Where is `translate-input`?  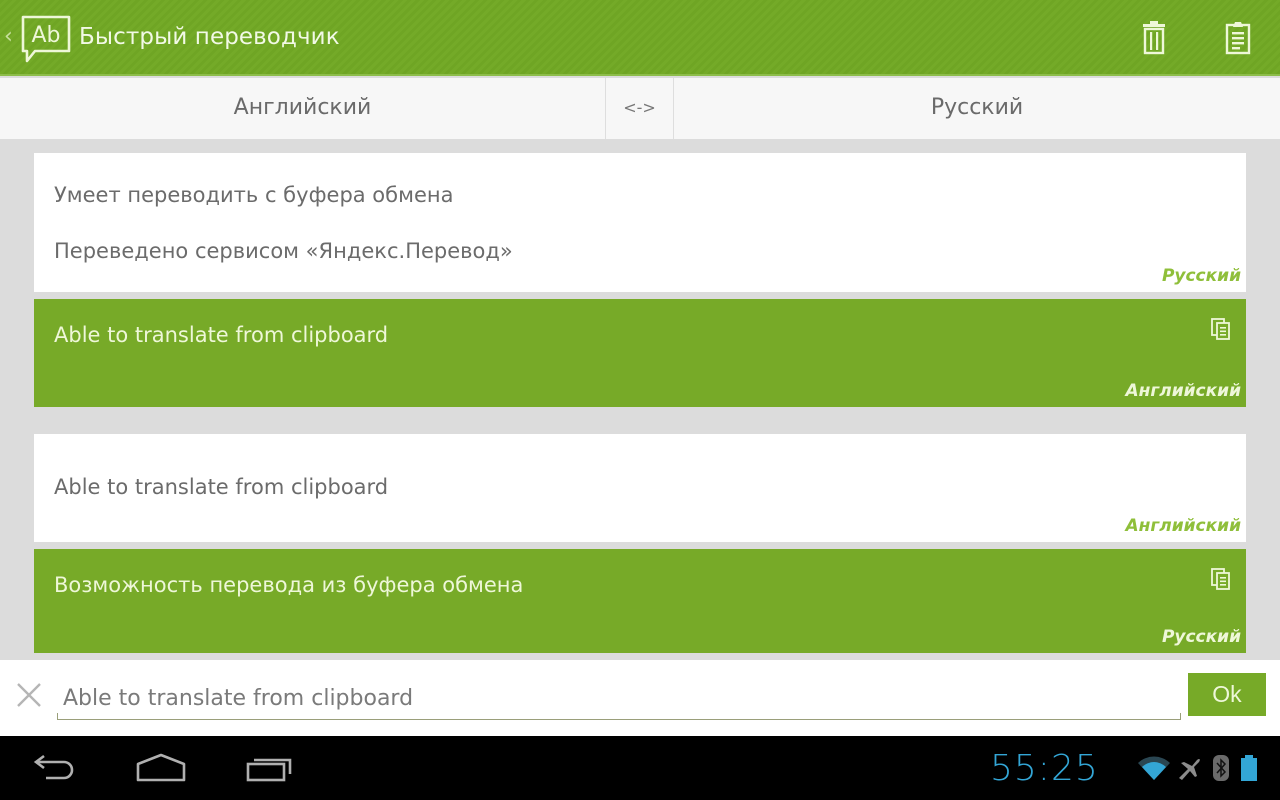
translate-input is located at coordinates (618, 698).